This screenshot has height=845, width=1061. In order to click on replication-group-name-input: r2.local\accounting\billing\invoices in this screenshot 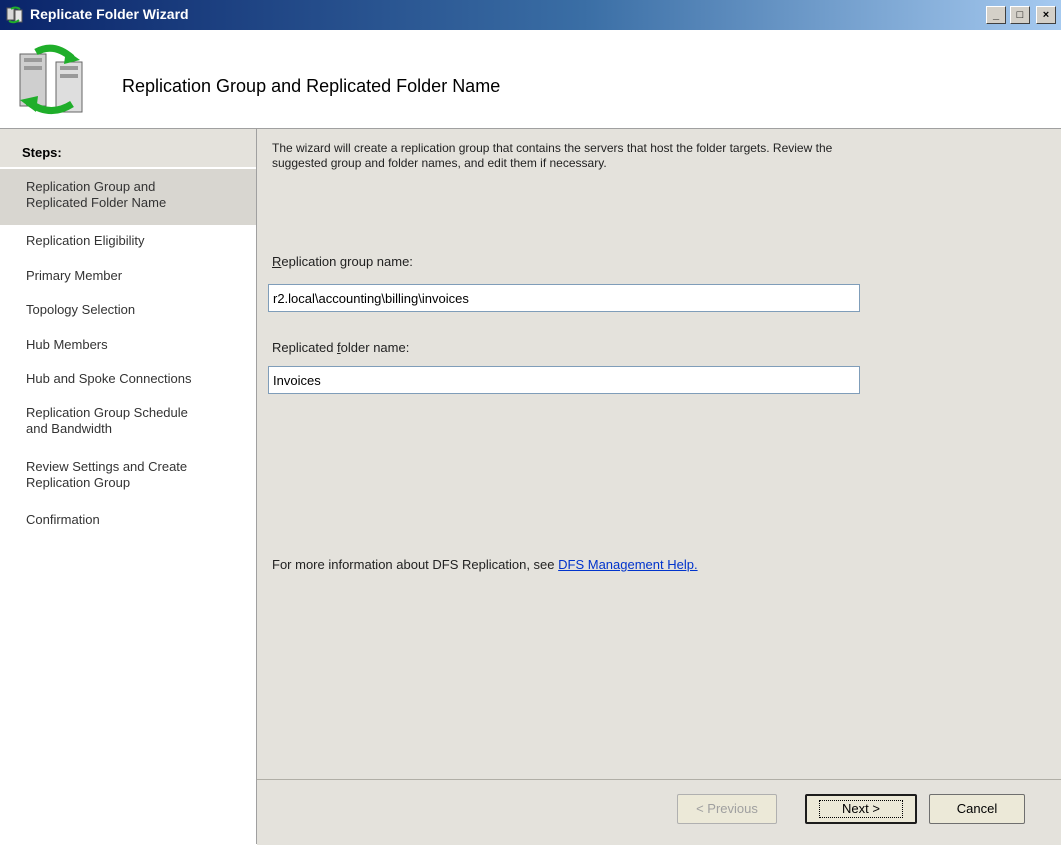, I will do `click(564, 298)`.